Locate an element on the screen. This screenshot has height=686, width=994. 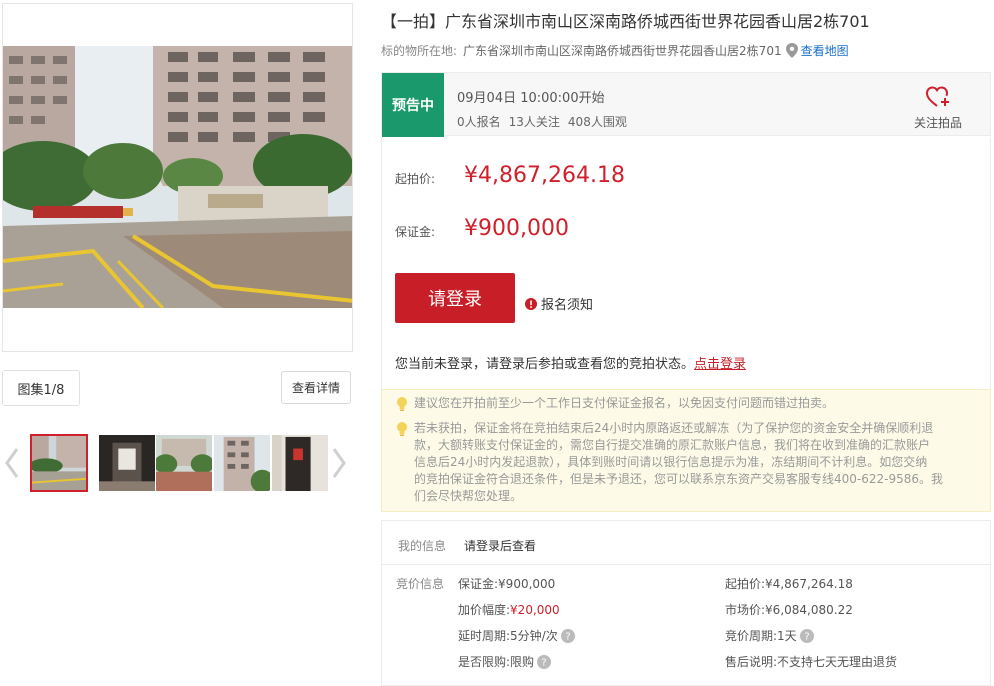
start-price-value: ¥4,867,264.18 is located at coordinates (544, 175).